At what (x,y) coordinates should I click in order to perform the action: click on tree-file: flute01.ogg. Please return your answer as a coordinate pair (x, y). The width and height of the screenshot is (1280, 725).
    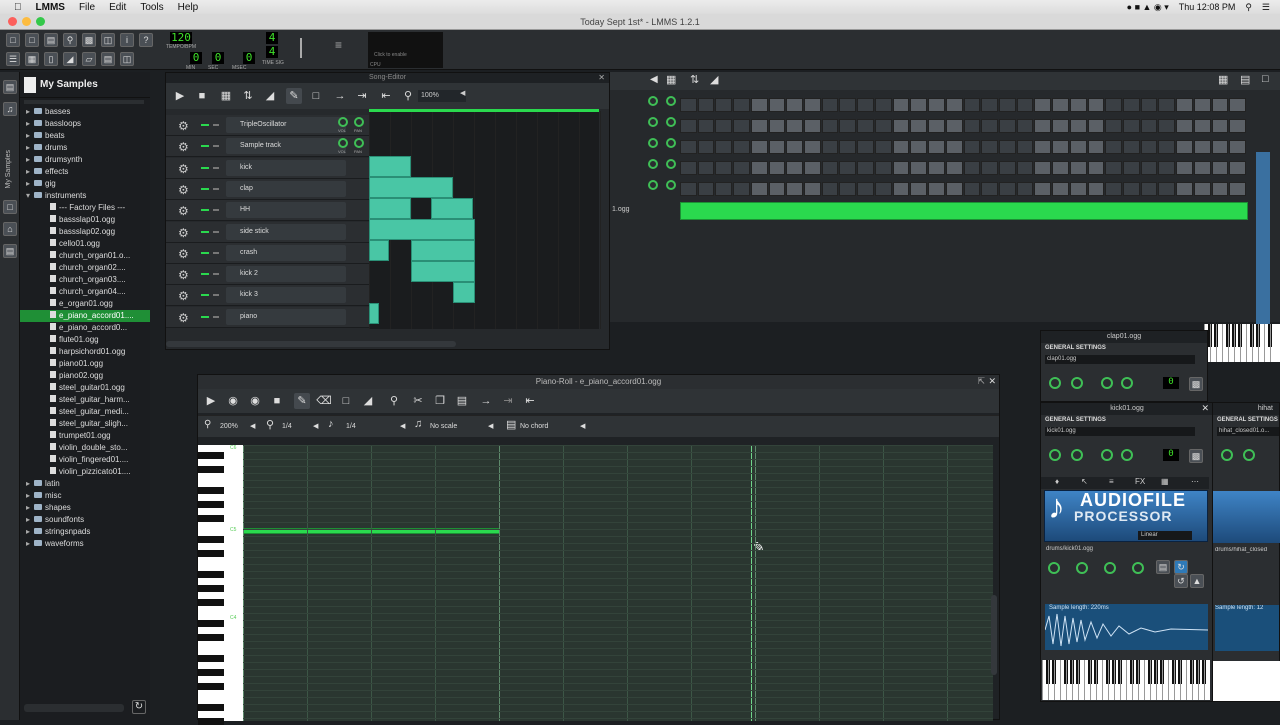
    Looking at the image, I should click on (85, 340).